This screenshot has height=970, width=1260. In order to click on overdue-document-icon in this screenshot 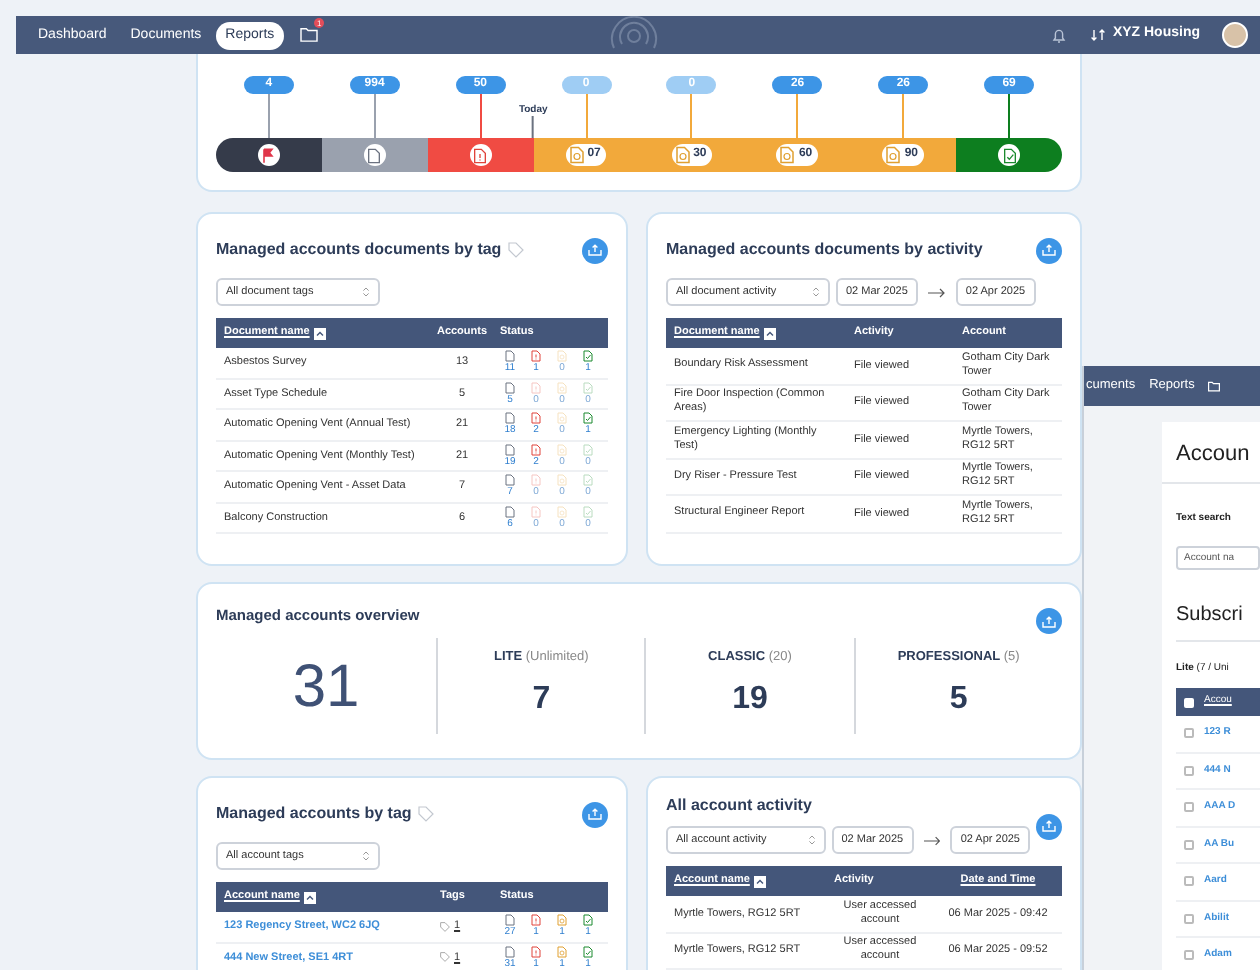, I will do `click(480, 155)`.